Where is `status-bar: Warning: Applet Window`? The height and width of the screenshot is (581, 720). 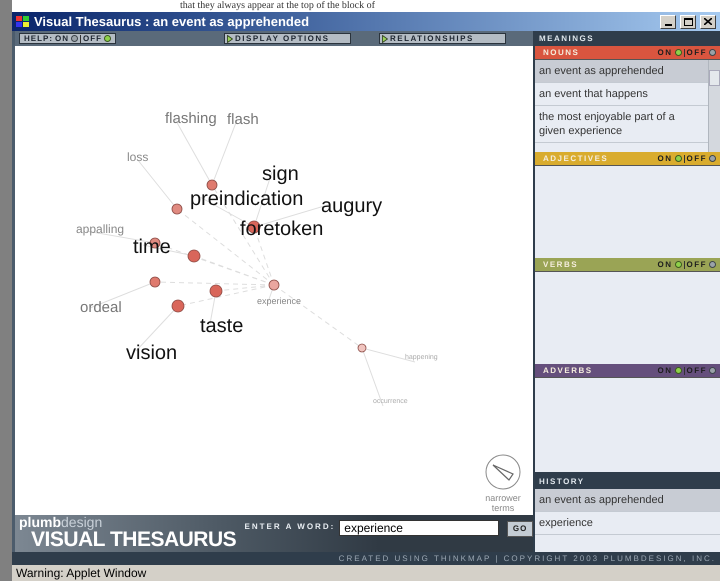 status-bar: Warning: Applet Window is located at coordinates (366, 573).